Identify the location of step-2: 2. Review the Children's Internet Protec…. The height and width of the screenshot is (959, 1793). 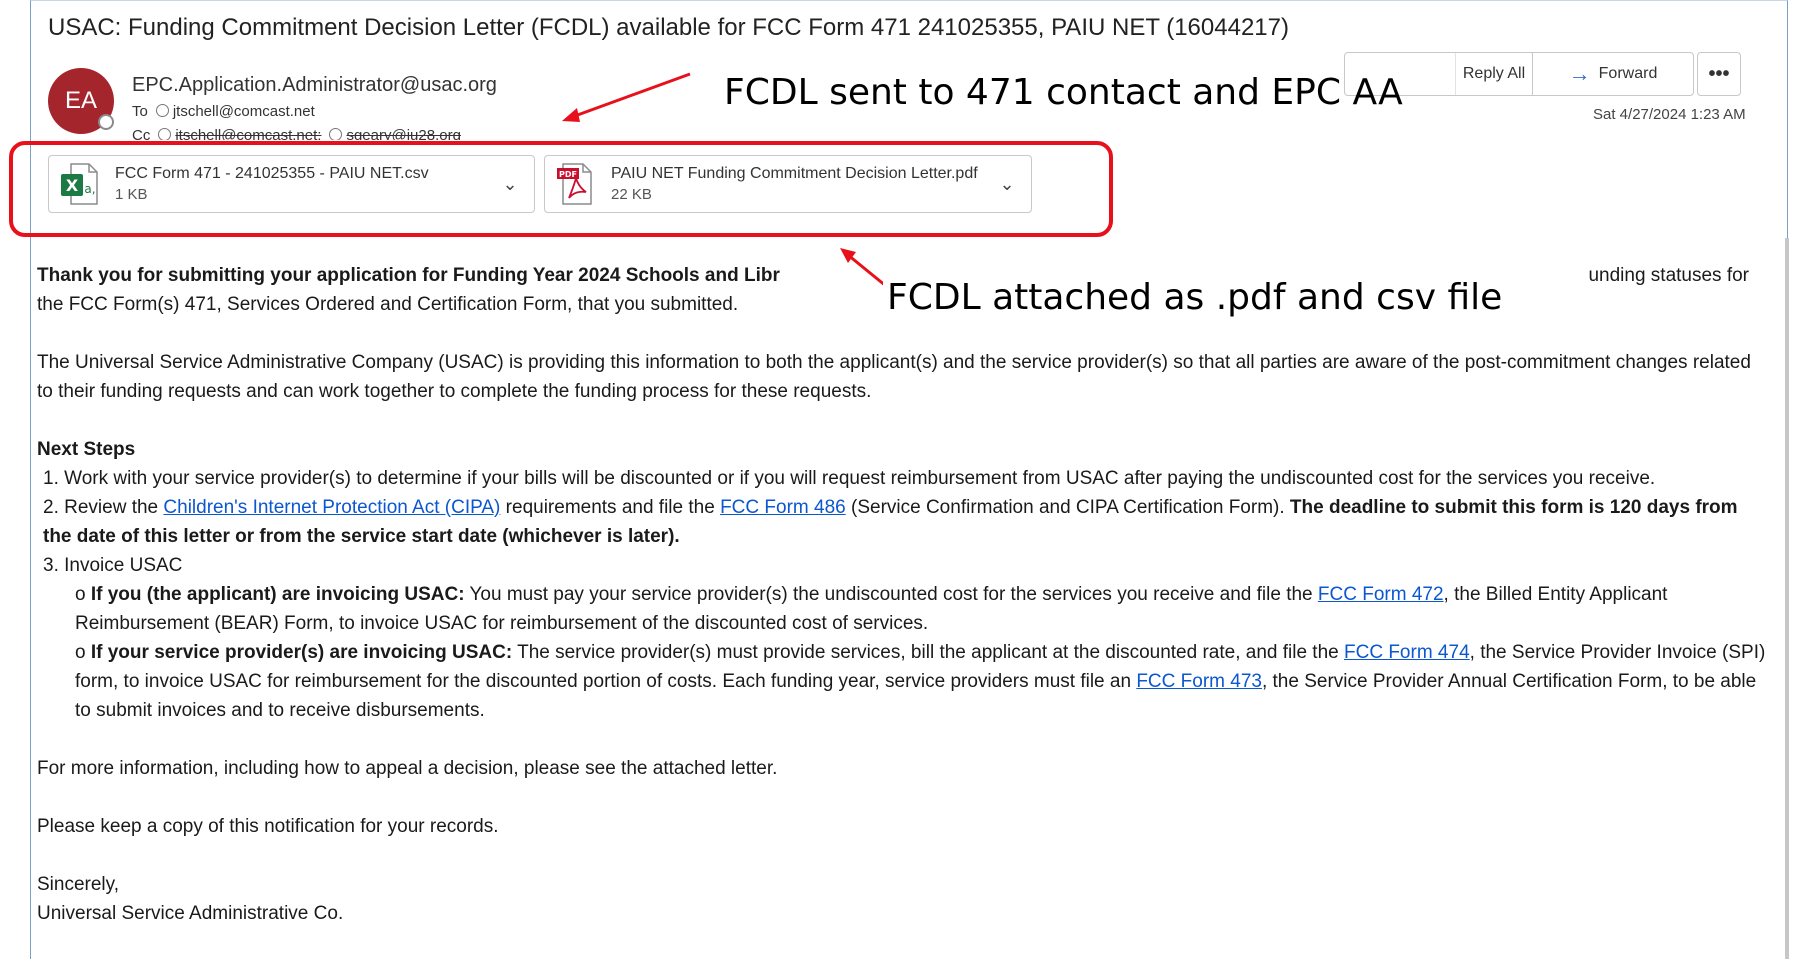
(902, 522).